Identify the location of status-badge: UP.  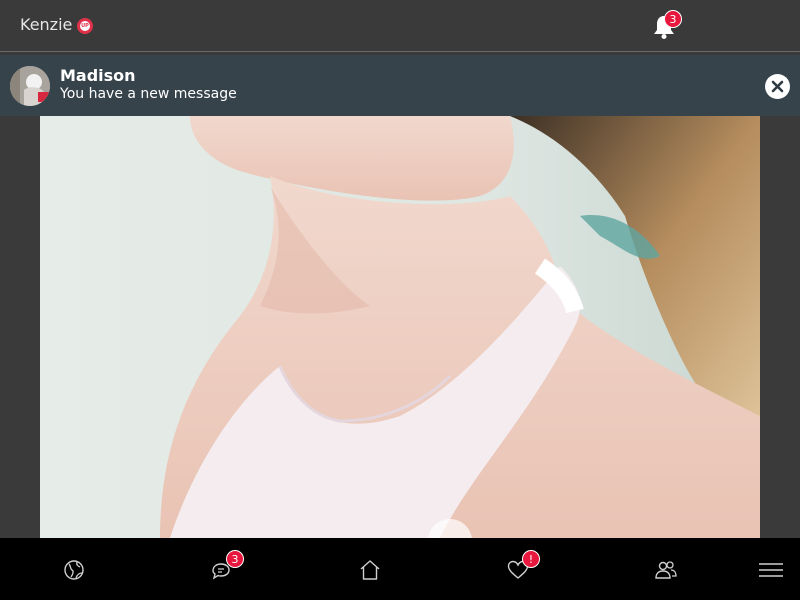
(85, 26).